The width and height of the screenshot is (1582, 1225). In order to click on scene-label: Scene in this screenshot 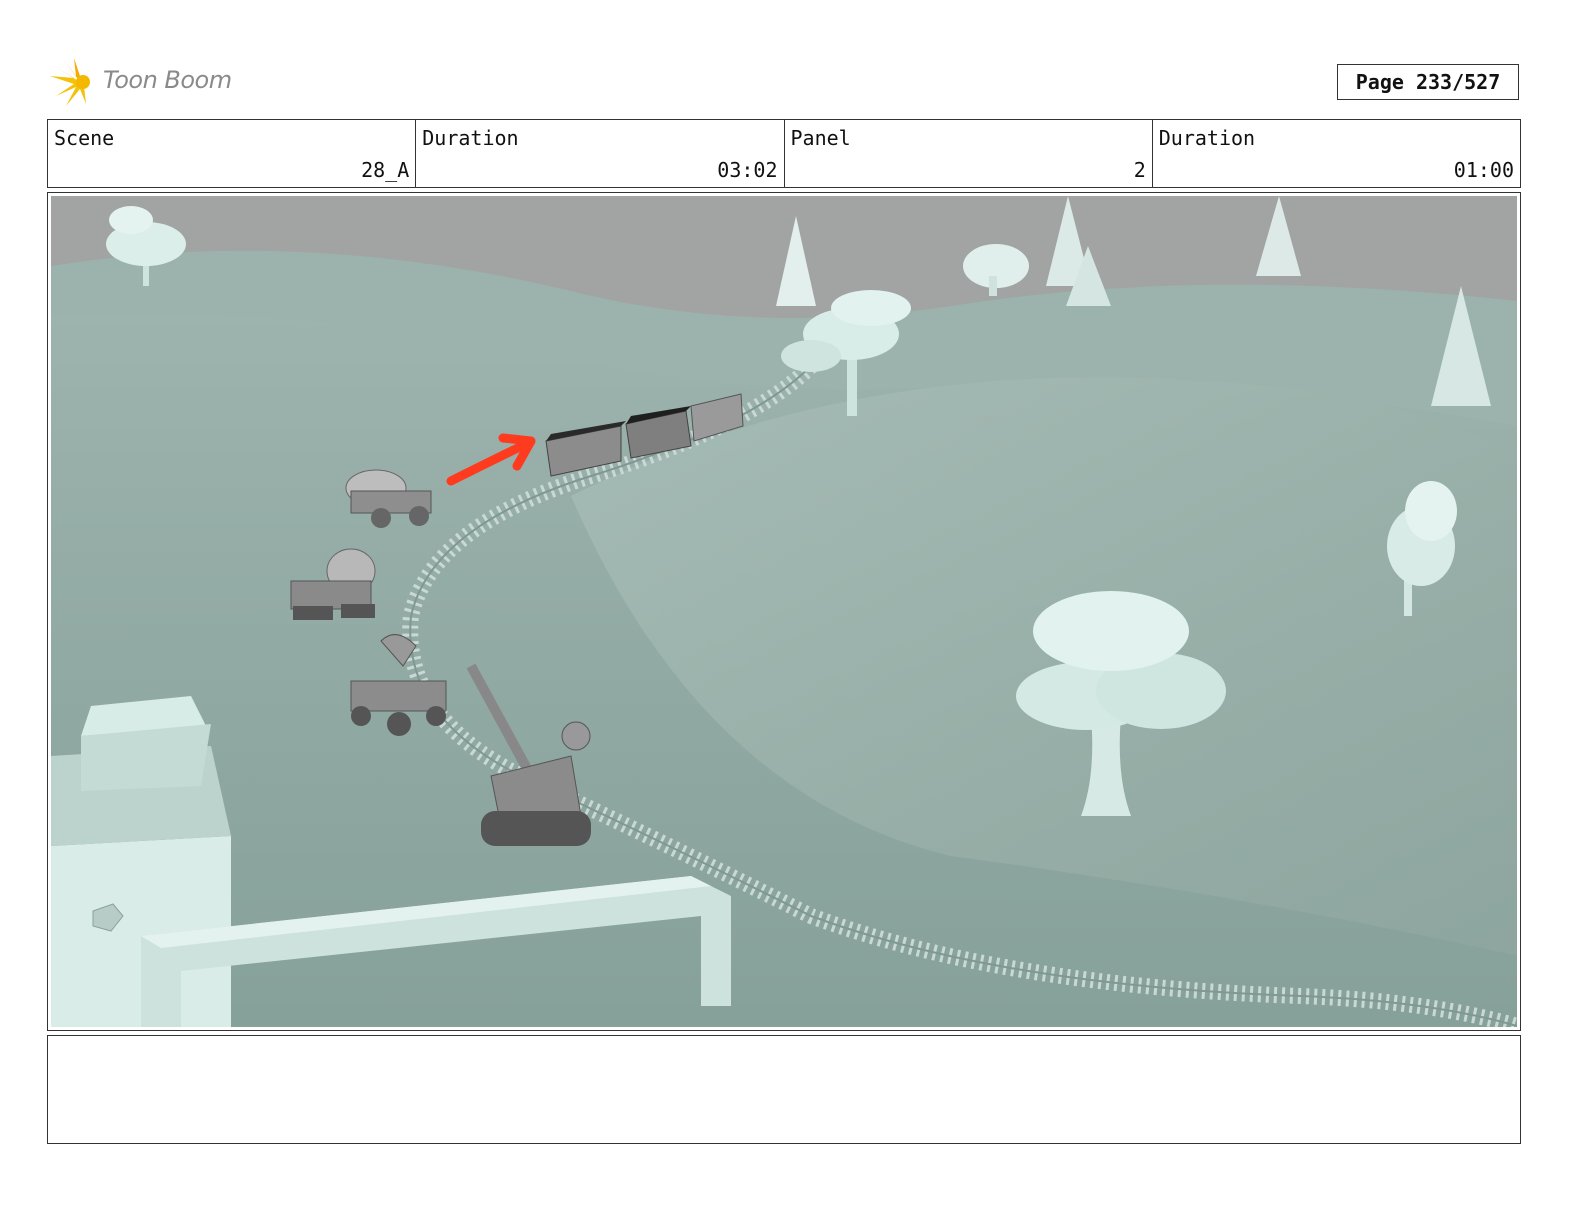, I will do `click(84, 138)`.